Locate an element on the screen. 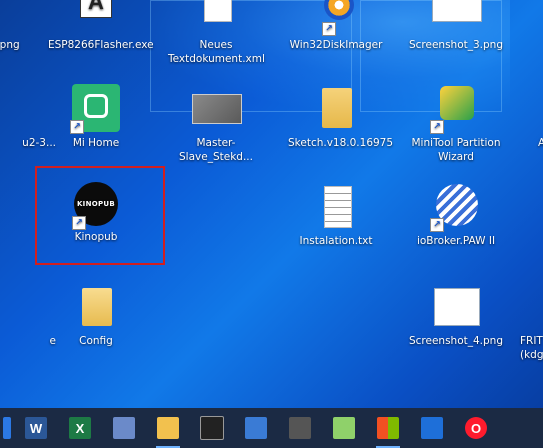 This screenshot has height=448, width=543. taskbar-file-explorer is located at coordinates (168, 428).